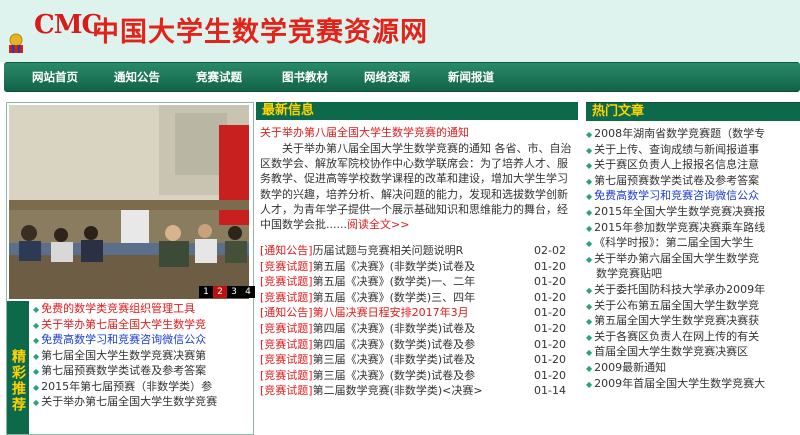 The image size is (800, 435). I want to click on hot-article-link: ◆ 《科学时报》：第二届全国大学生, so click(693, 243).